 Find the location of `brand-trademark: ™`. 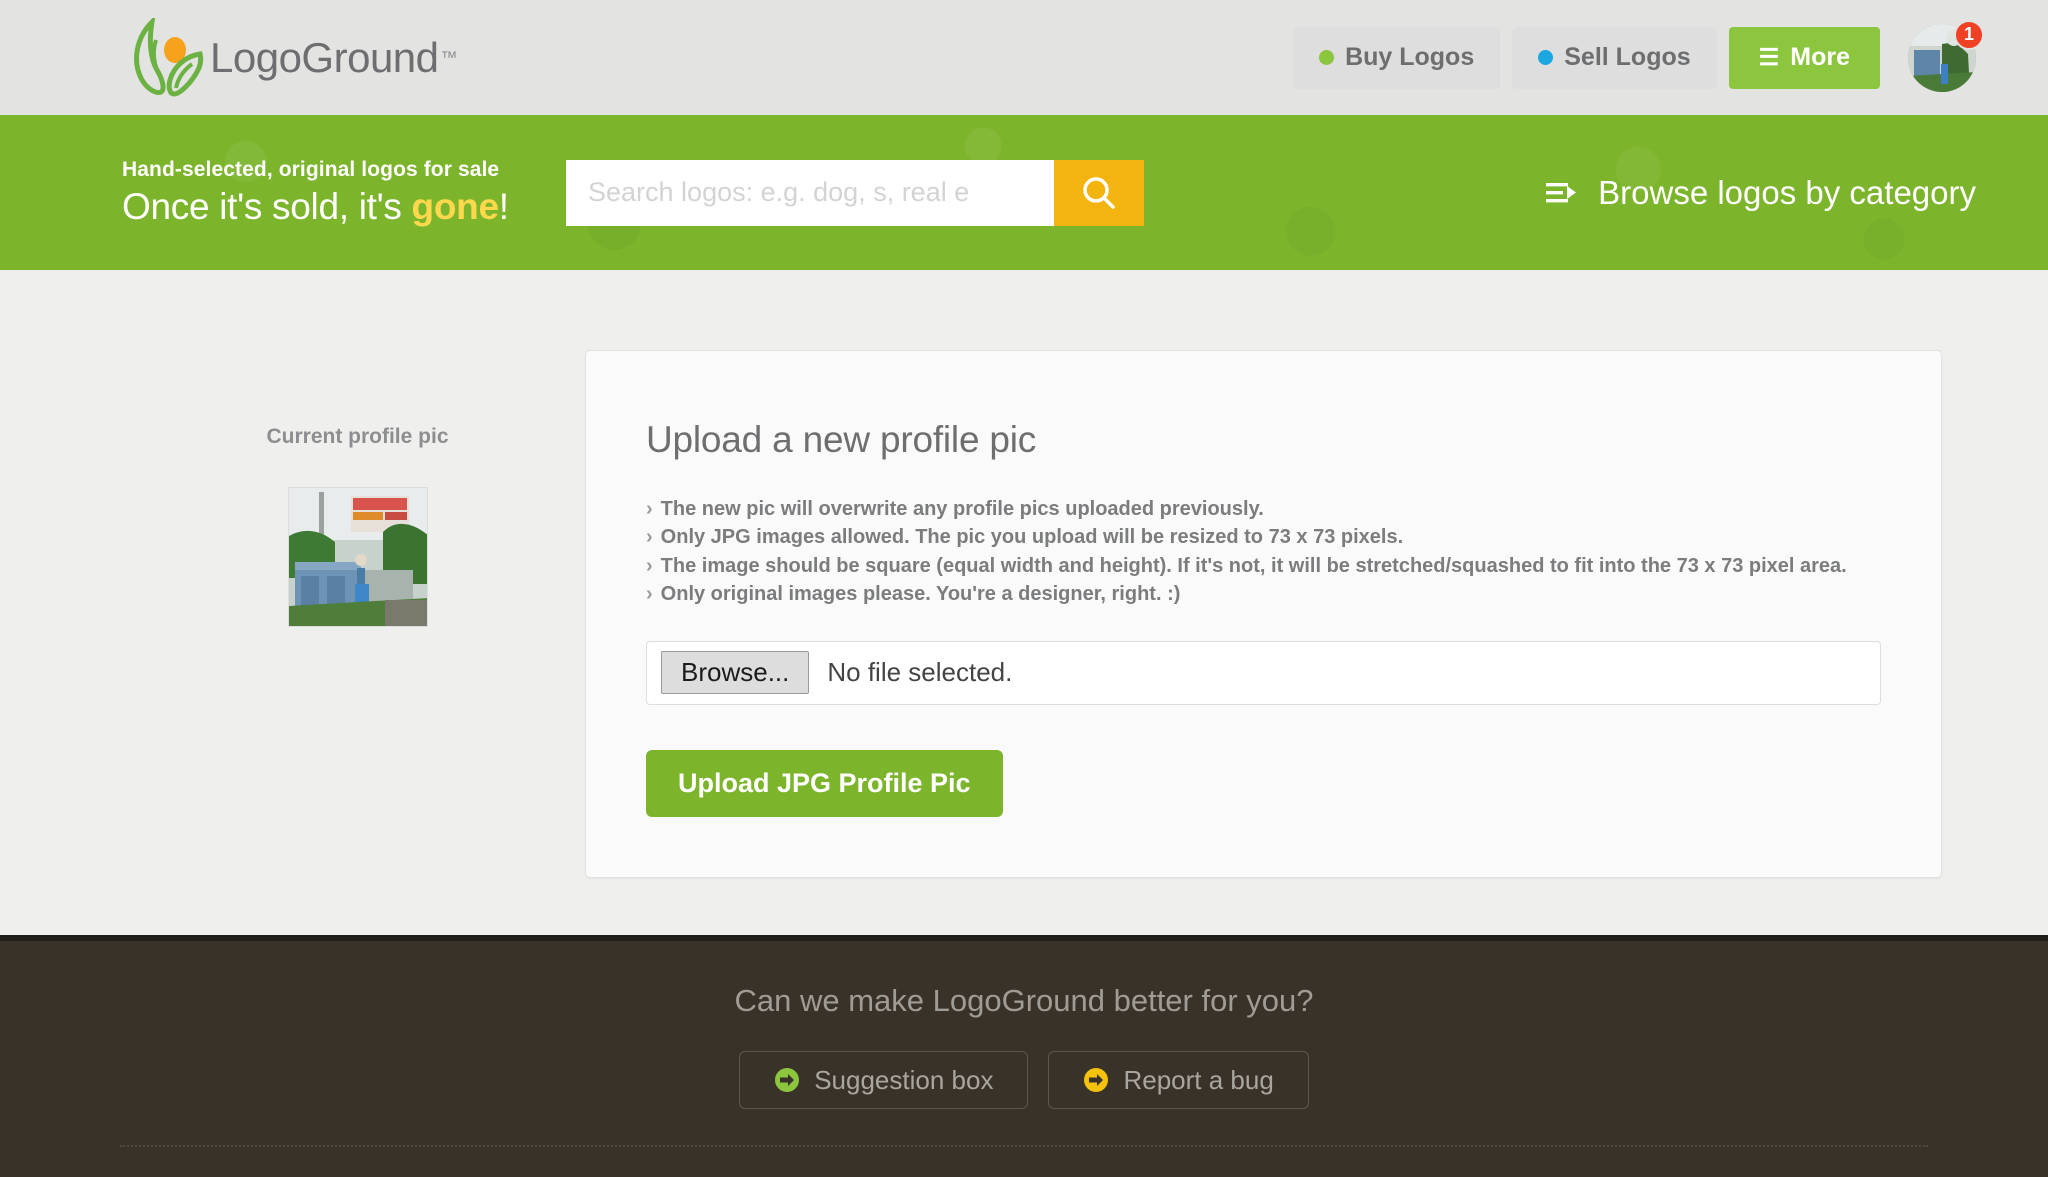

brand-trademark: ™ is located at coordinates (449, 57).